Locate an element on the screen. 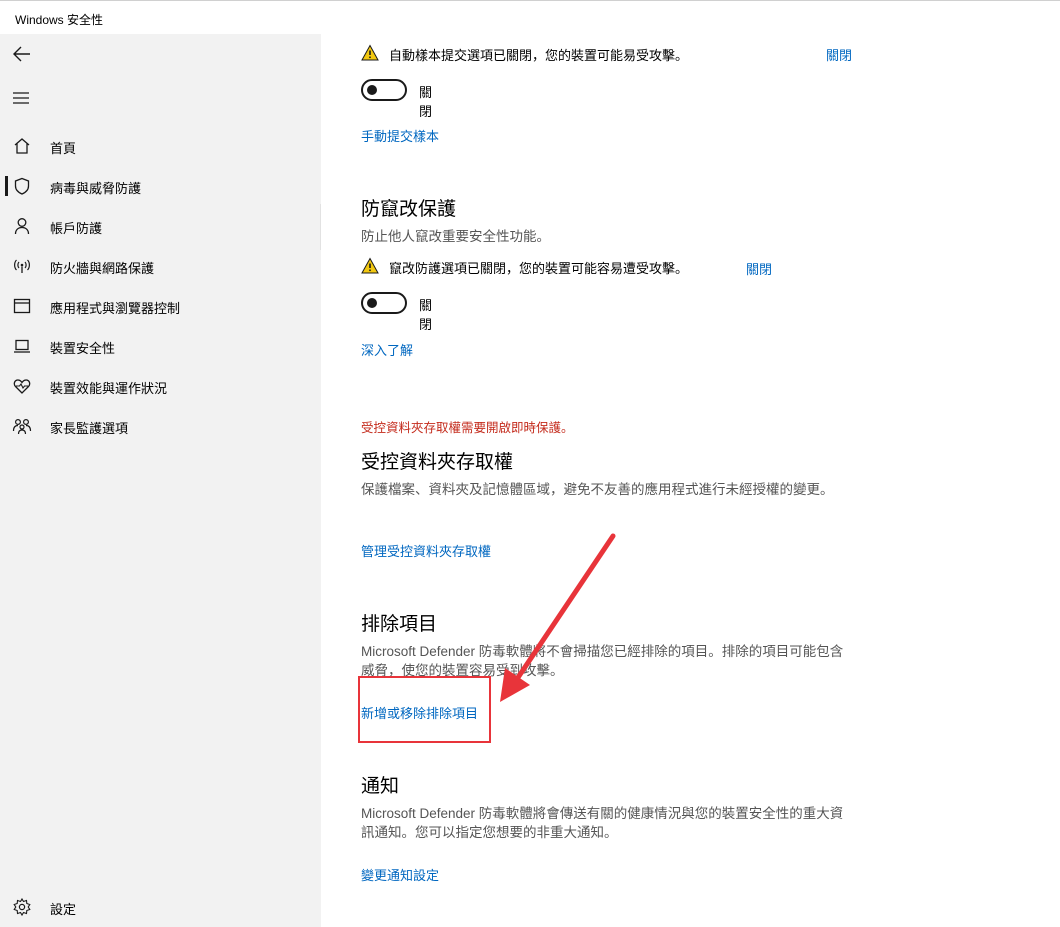 The image size is (1060, 927). person-icon is located at coordinates (22, 226).